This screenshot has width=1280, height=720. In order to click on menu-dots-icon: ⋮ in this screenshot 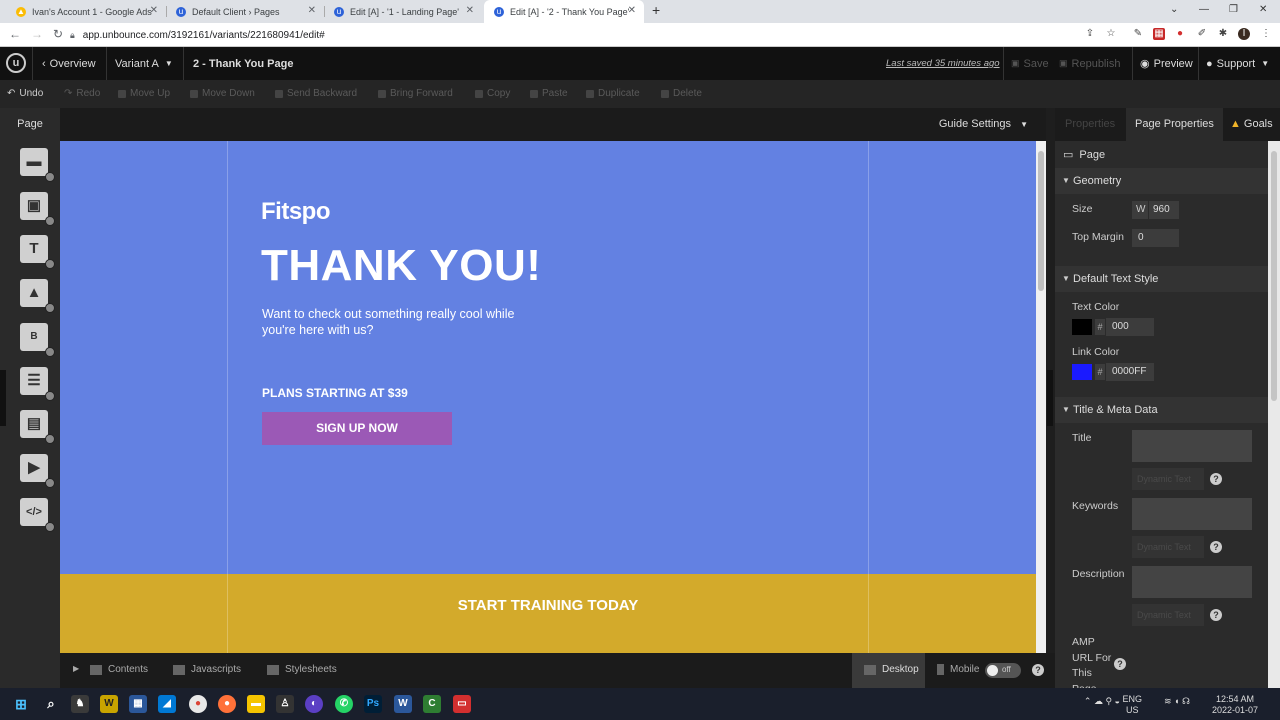, I will do `click(1266, 34)`.